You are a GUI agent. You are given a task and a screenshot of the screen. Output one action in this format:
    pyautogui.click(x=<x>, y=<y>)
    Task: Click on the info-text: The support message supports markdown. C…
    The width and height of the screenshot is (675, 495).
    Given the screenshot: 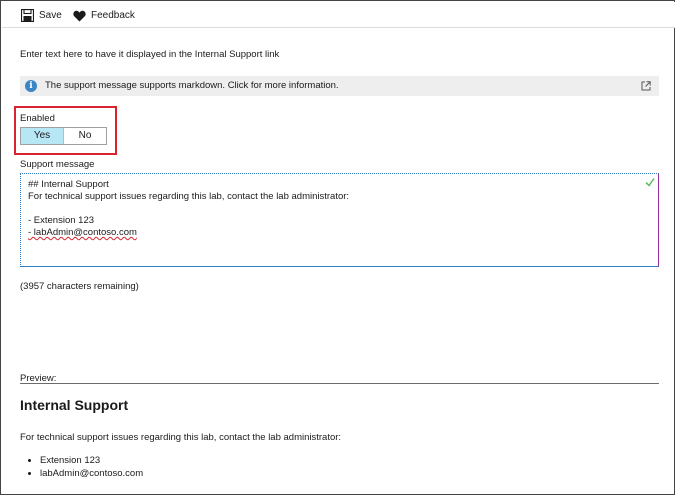 What is the action you would take?
    pyautogui.click(x=192, y=85)
    